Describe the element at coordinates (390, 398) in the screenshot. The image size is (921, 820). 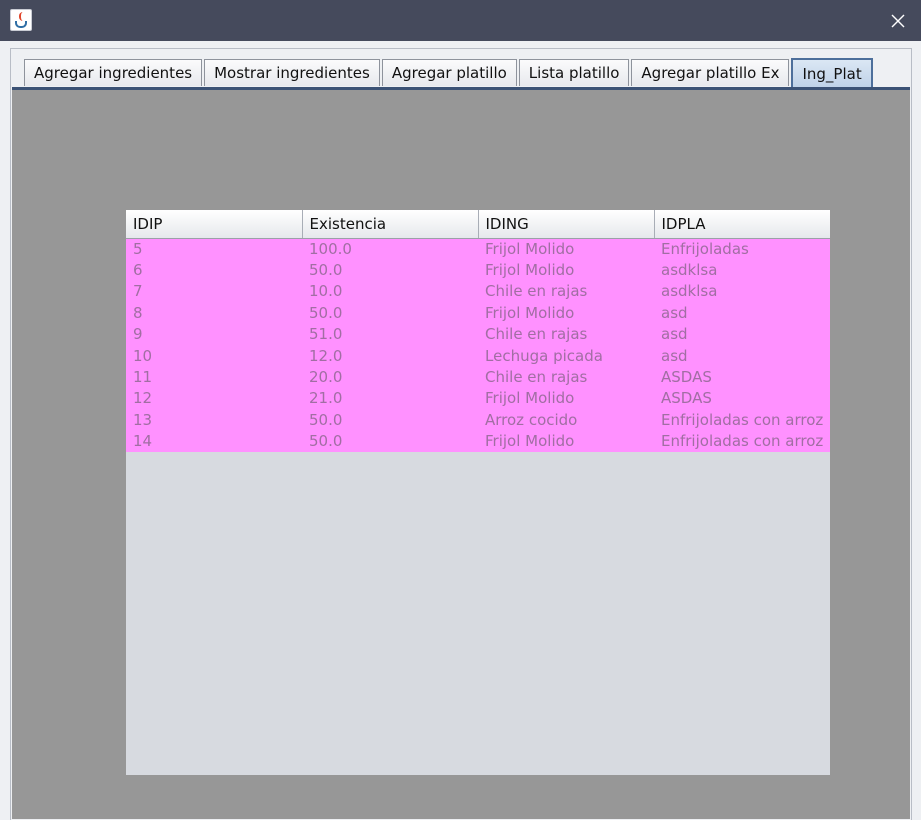
I see `cell-existencia: 21.0` at that location.